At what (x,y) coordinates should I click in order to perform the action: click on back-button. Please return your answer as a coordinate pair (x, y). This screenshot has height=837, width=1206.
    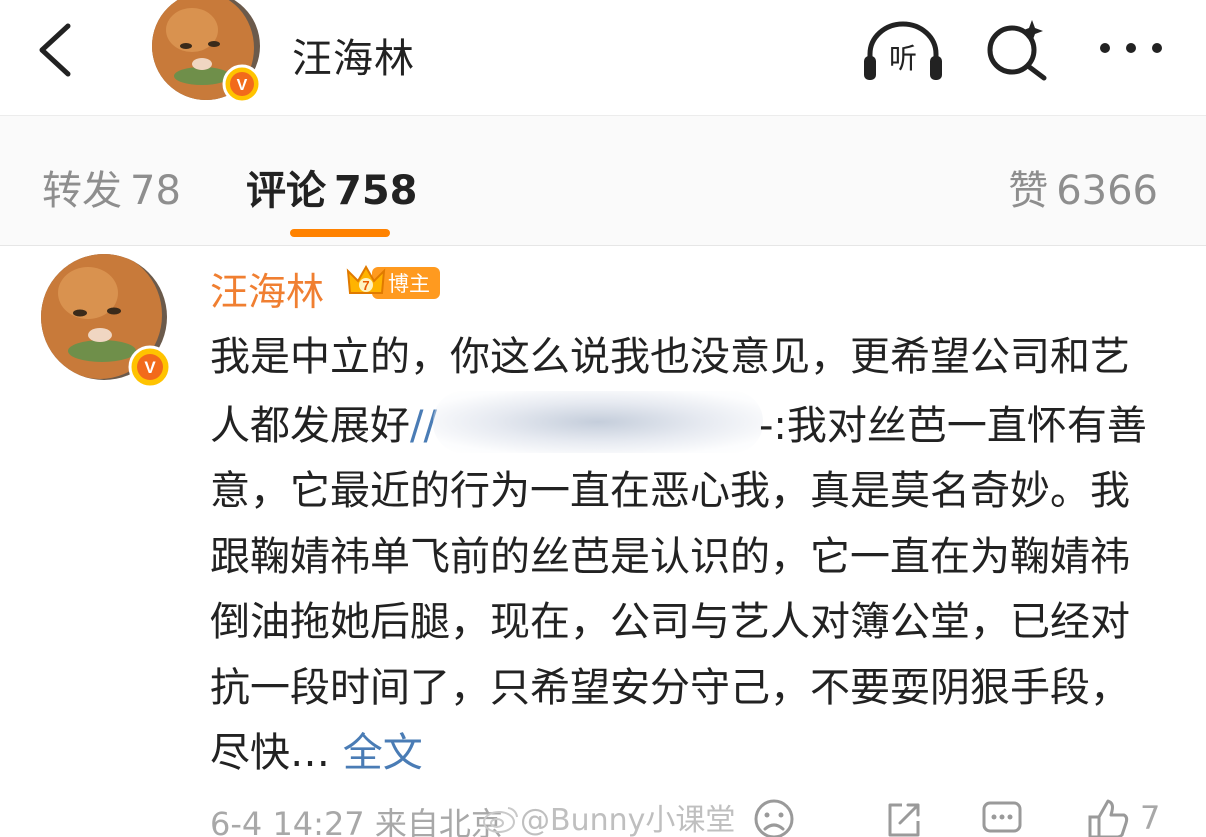
    Looking at the image, I should click on (55, 50).